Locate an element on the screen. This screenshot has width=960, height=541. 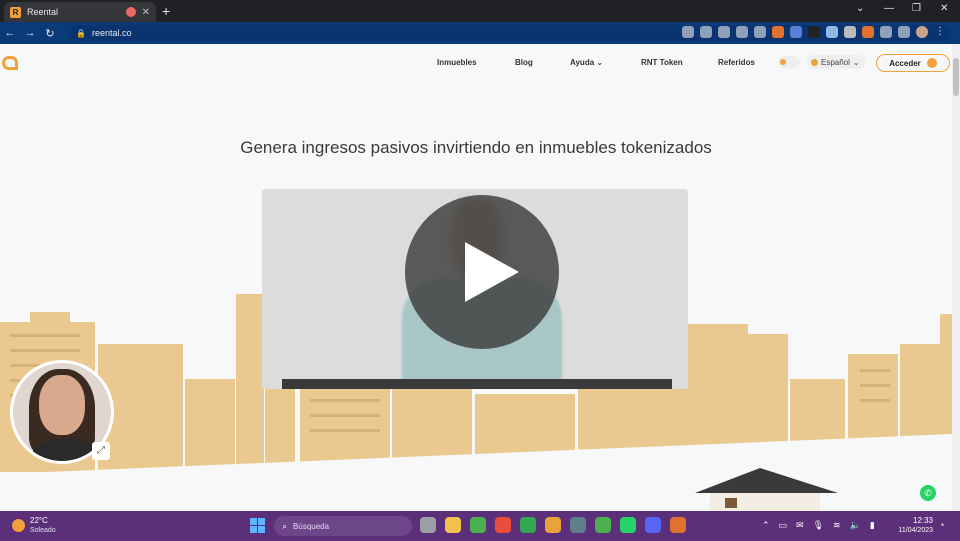
system-tray: ⌃ ▭ ✉ 🎙 ≋ 🔈 ▮ is located at coordinates (818, 525).